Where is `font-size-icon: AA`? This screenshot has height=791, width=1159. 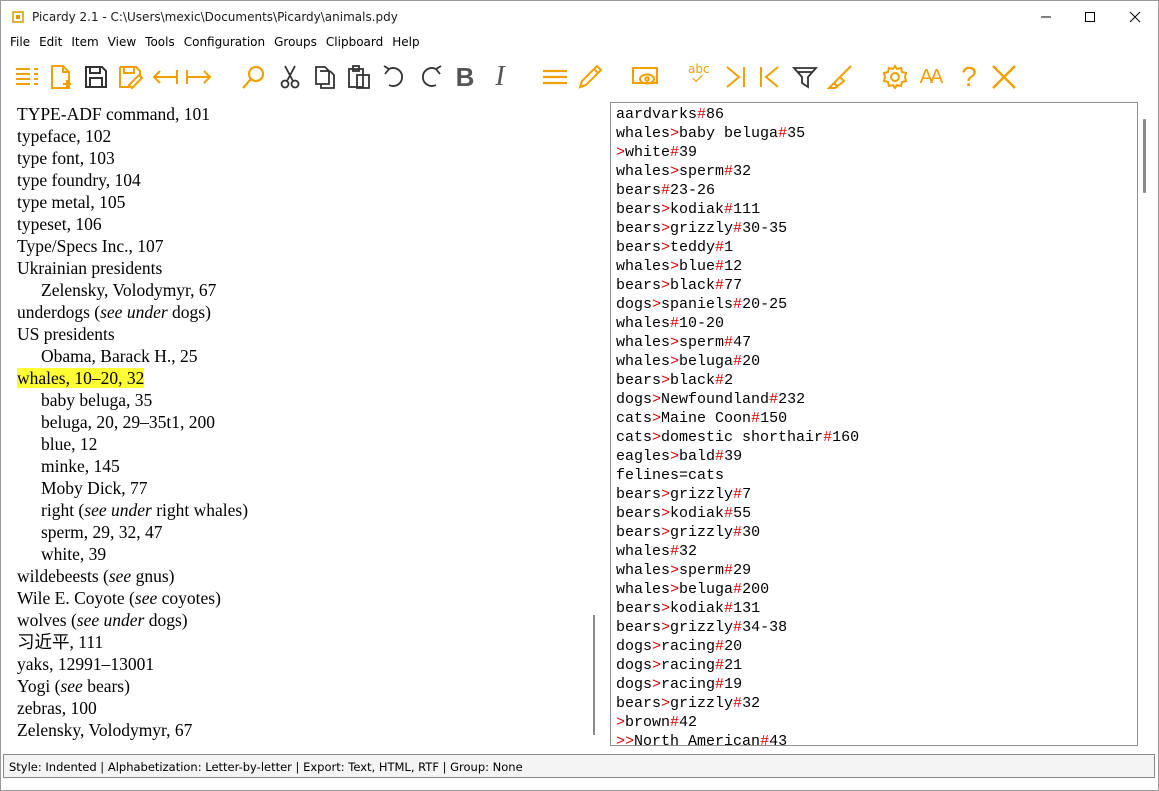
font-size-icon: AA is located at coordinates (930, 77).